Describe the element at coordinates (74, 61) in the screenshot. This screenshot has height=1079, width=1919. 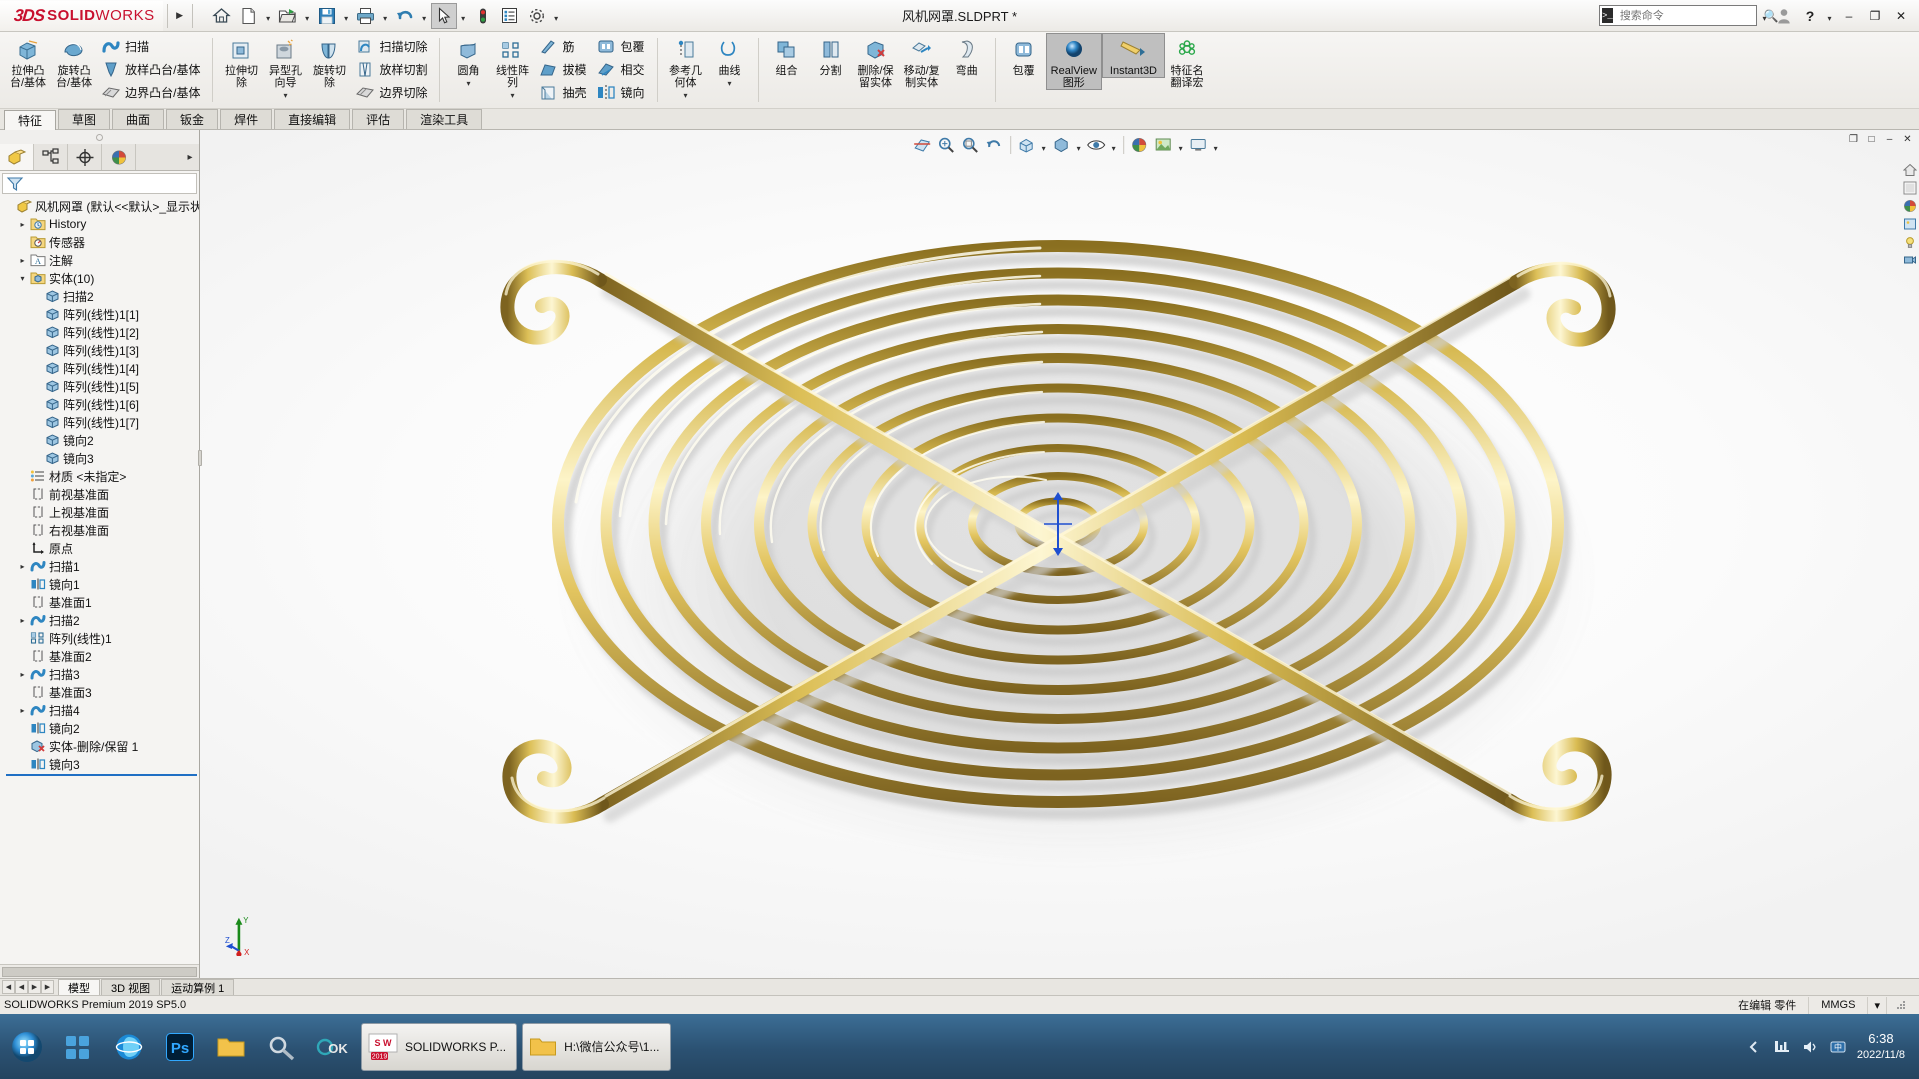
I see `revolve-boss-button: 旋转凸 台/基体` at that location.